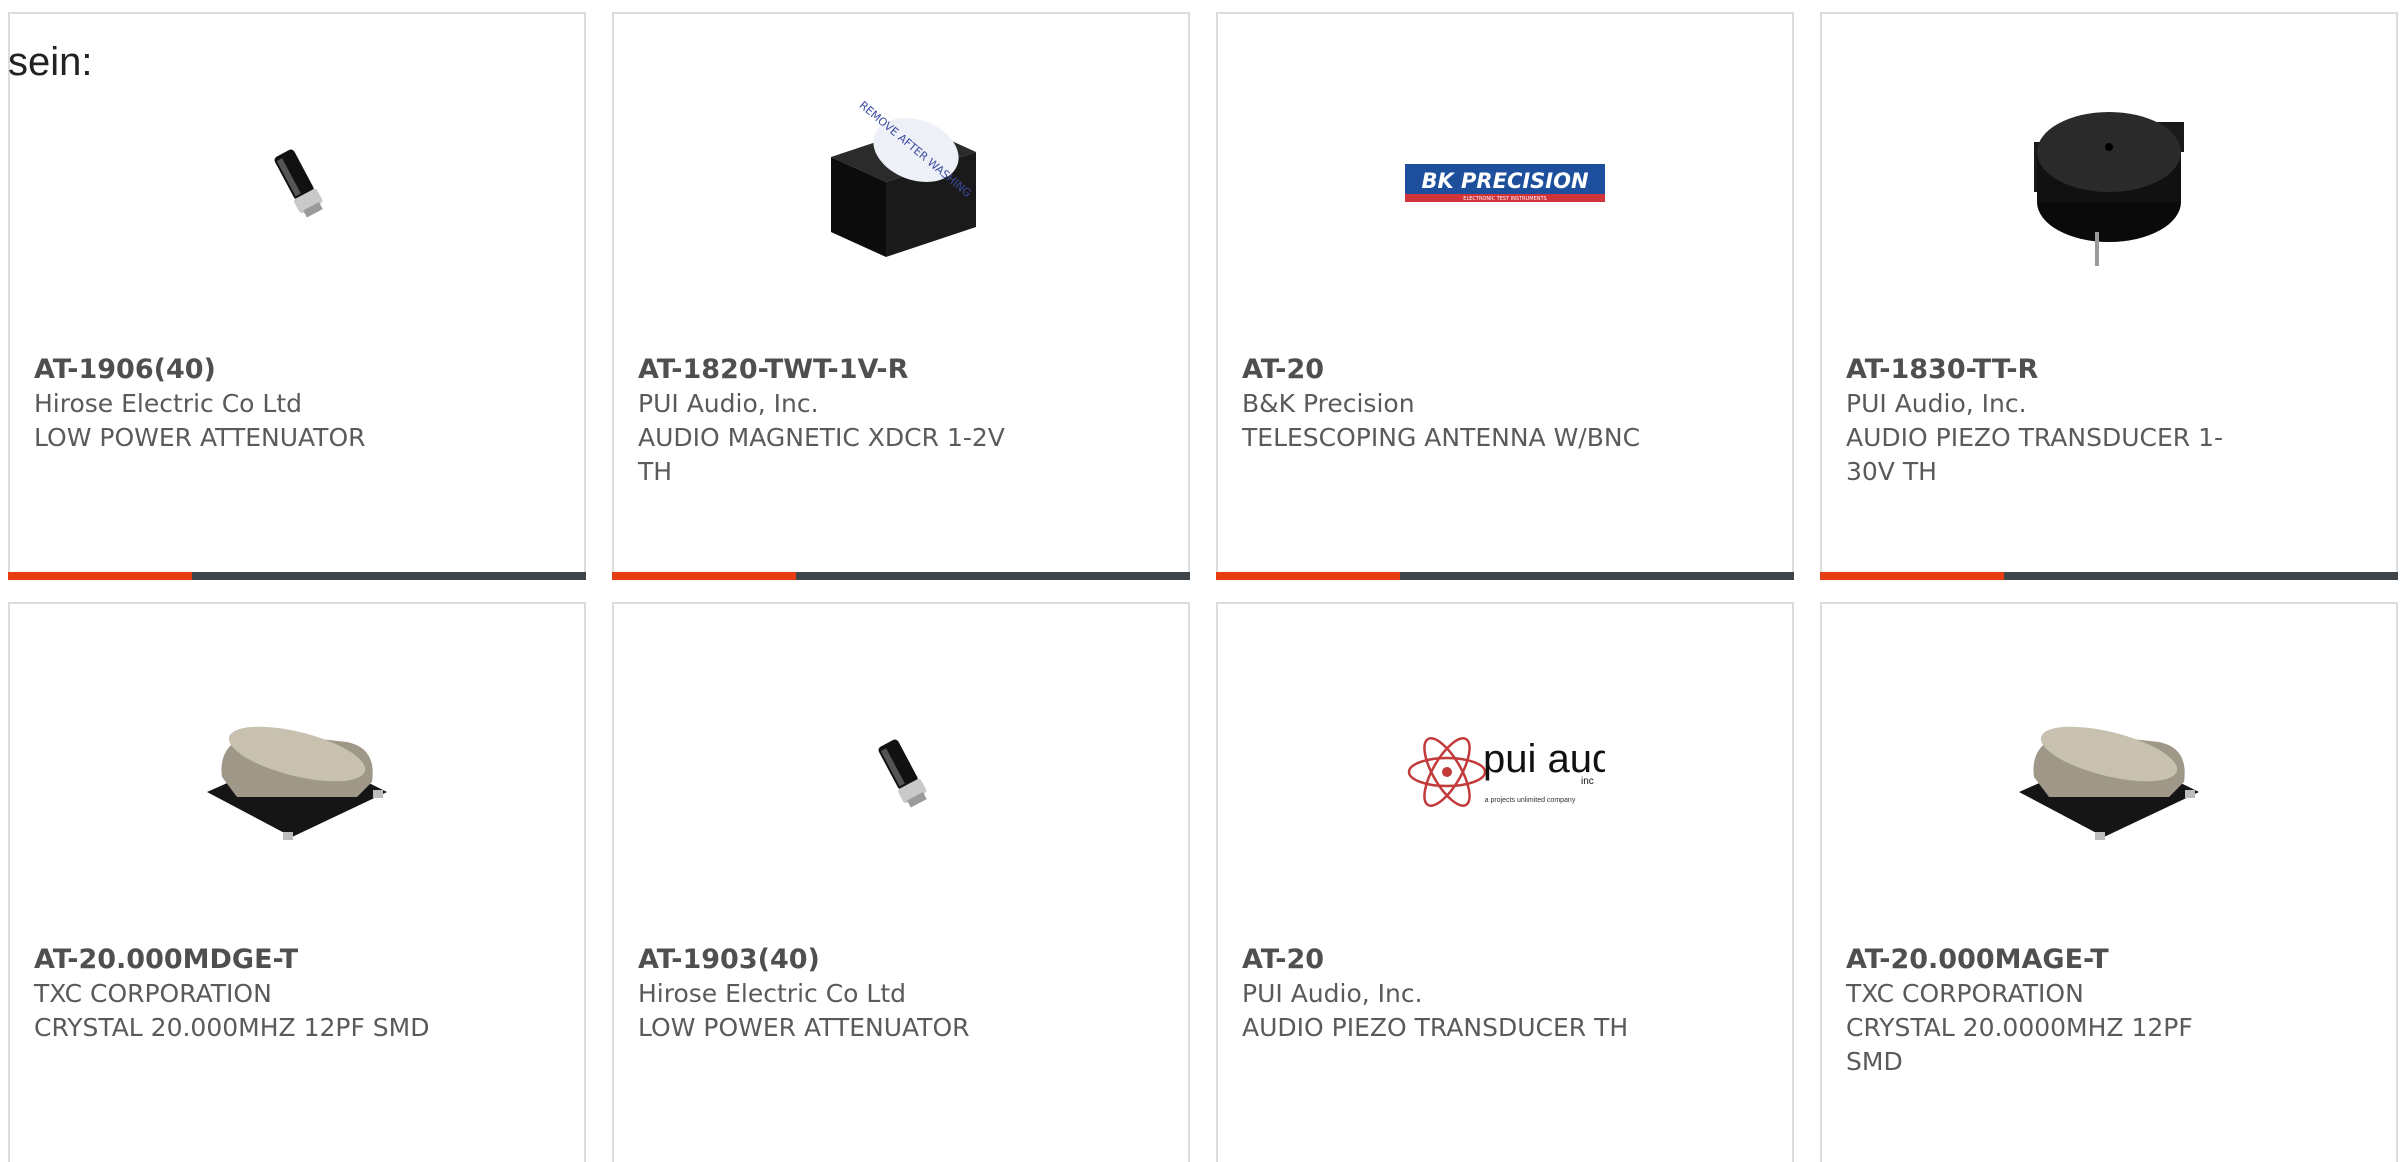 This screenshot has width=2400, height=1162. I want to click on description: AUDIO MAGNETIC XDCR 1-2V TH, so click(821, 454).